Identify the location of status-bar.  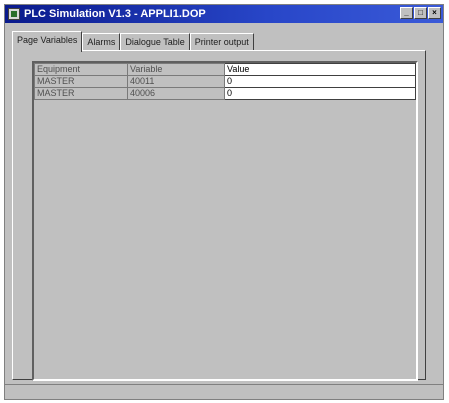
(224, 391).